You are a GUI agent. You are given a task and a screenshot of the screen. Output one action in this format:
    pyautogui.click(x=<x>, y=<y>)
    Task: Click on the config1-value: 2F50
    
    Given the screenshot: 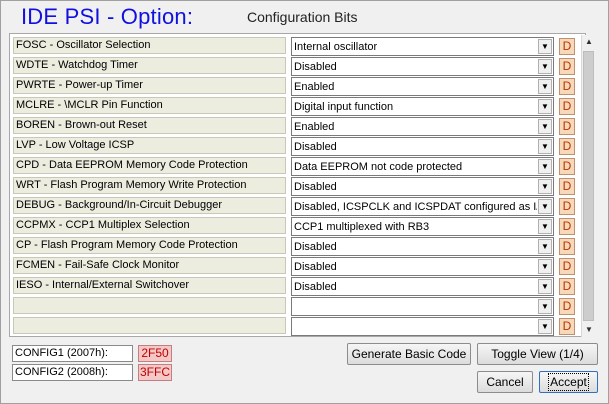 What is the action you would take?
    pyautogui.click(x=155, y=353)
    